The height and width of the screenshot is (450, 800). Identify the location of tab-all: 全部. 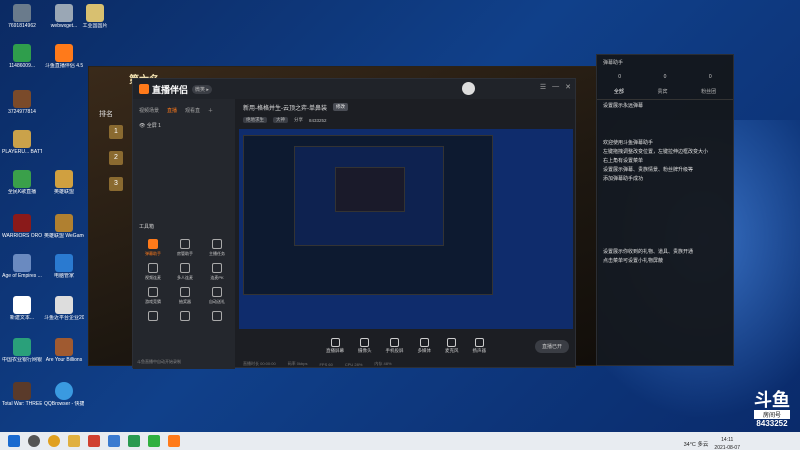
(619, 91).